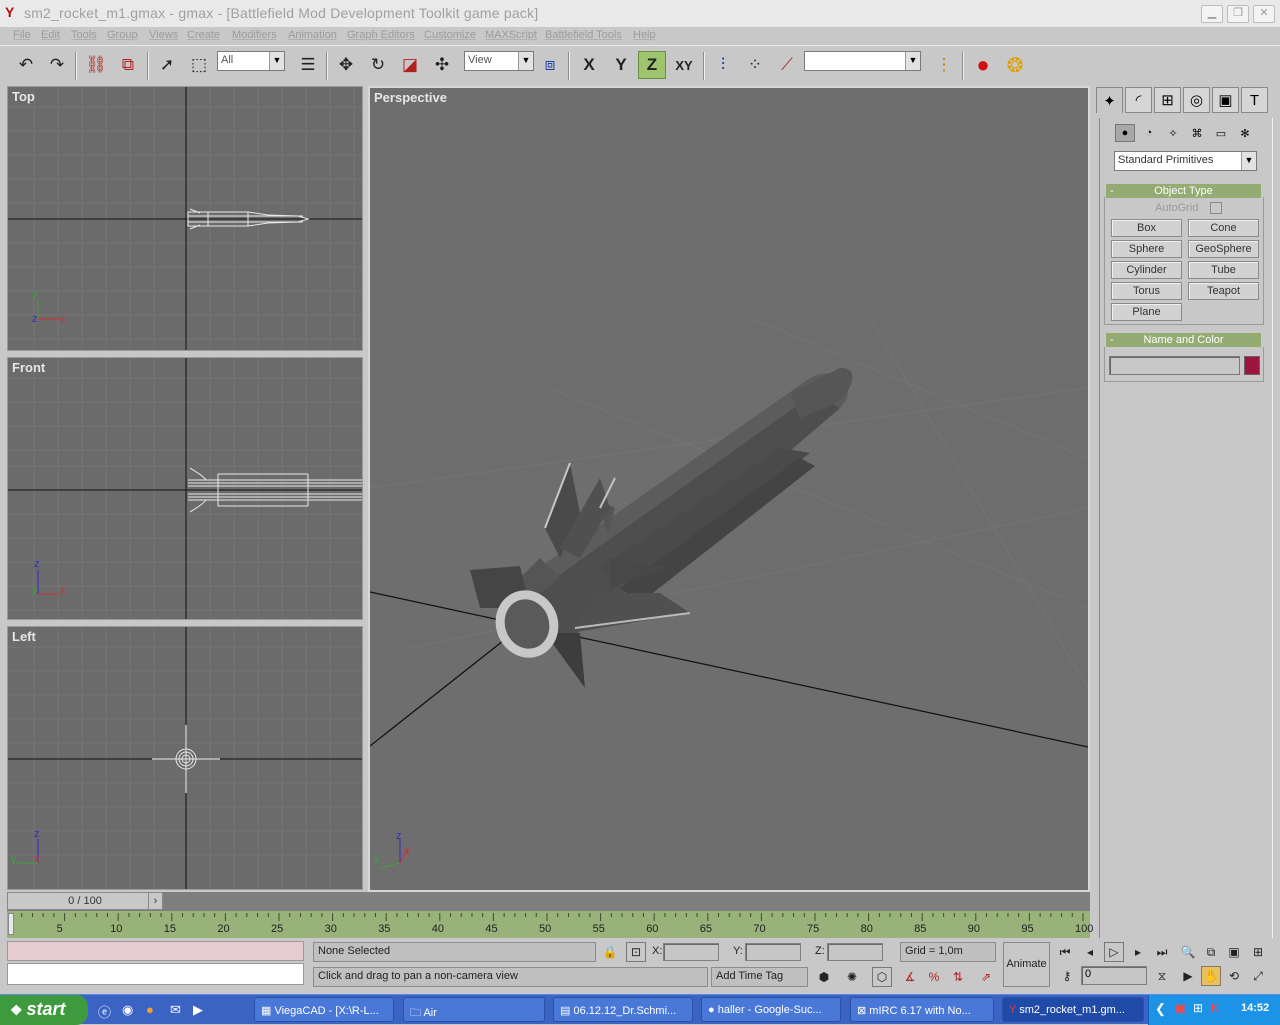 The height and width of the screenshot is (1025, 1280). I want to click on time-slider-track: 0 / 100 ›, so click(548, 901).